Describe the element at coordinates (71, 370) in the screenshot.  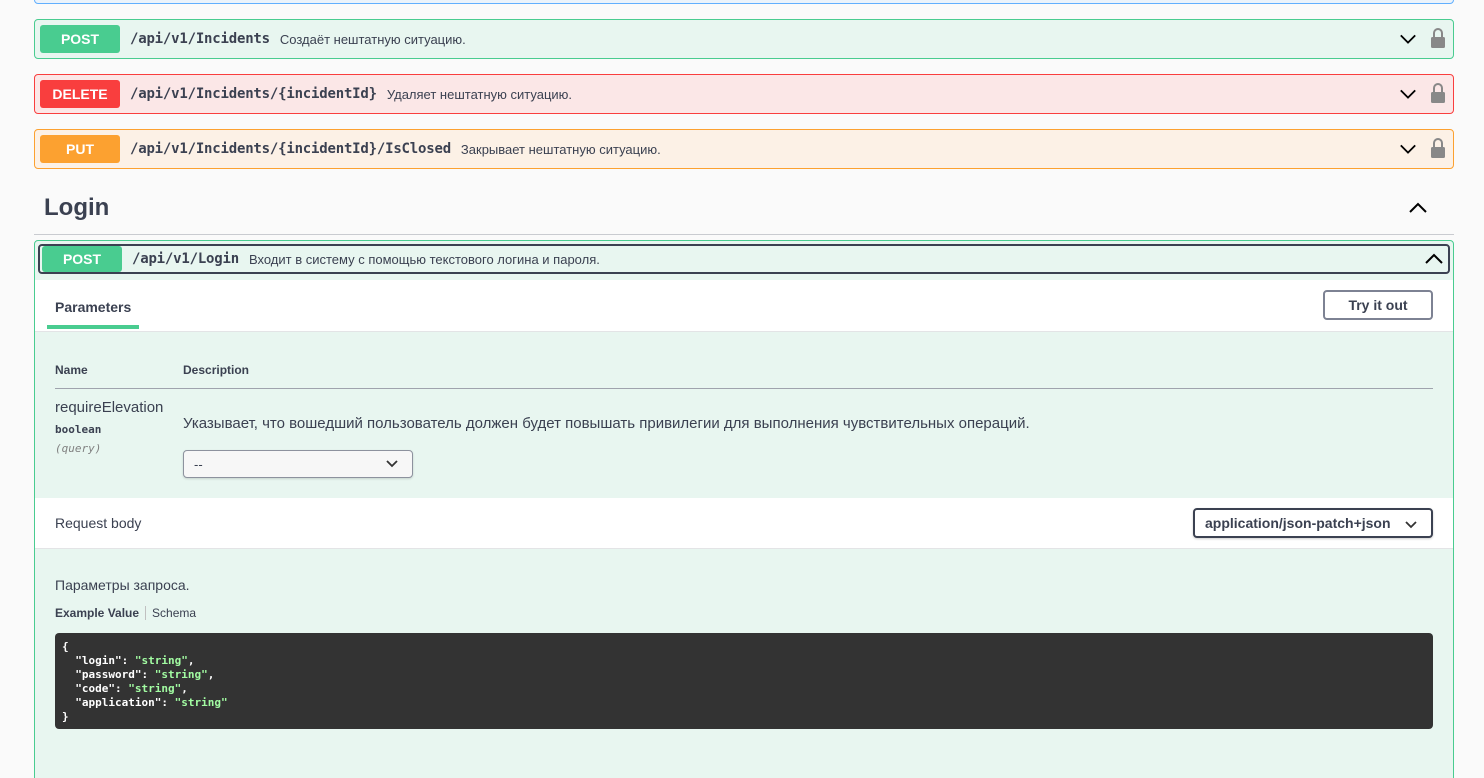
I see `column-header-name: Name` at that location.